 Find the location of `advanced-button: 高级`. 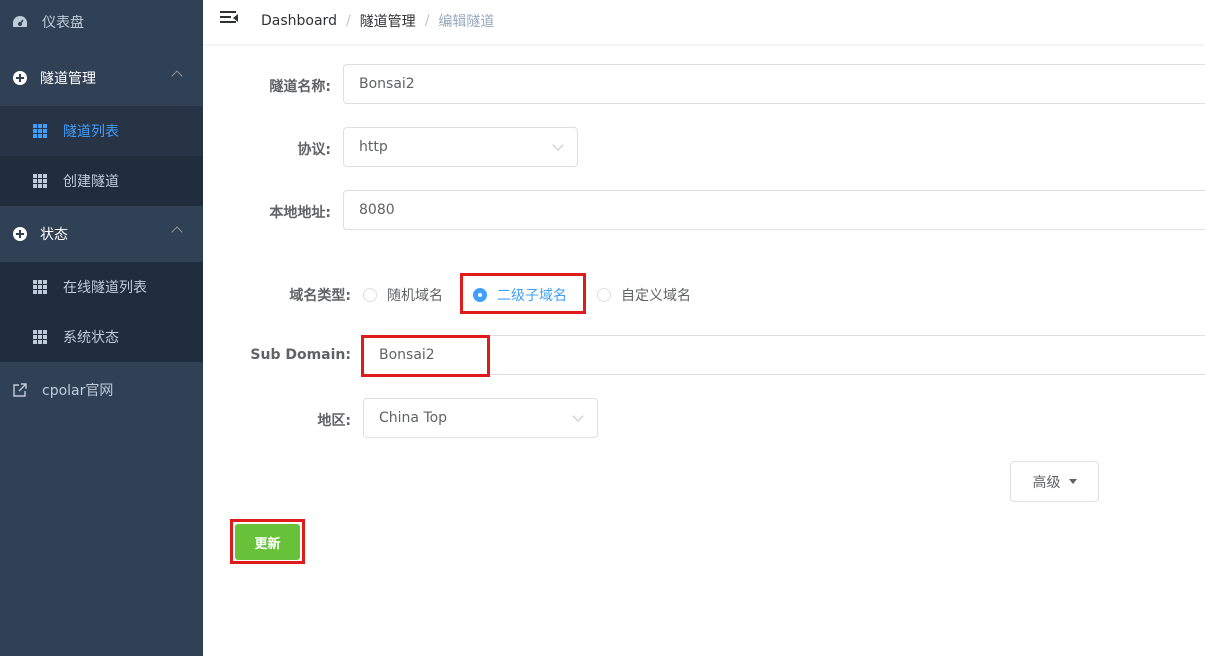

advanced-button: 高级 is located at coordinates (1054, 481).